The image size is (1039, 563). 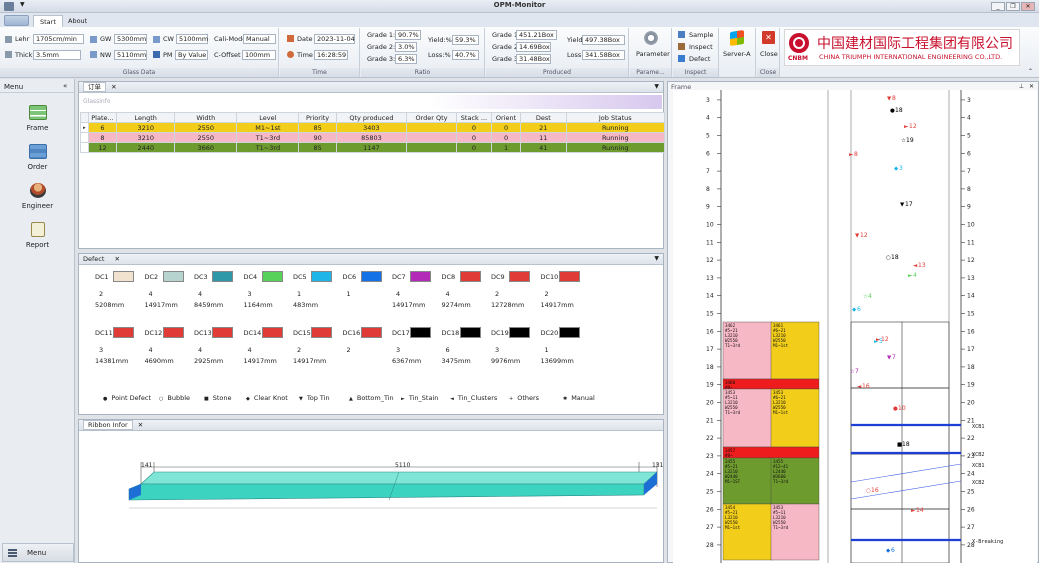 I want to click on defect-tab-close-icon: ✕, so click(x=117, y=259).